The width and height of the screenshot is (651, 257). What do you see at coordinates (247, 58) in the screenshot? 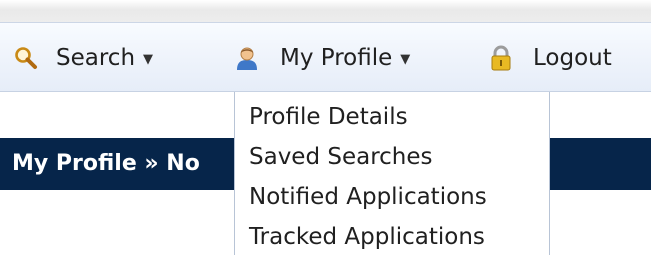
I see `user-icon` at bounding box center [247, 58].